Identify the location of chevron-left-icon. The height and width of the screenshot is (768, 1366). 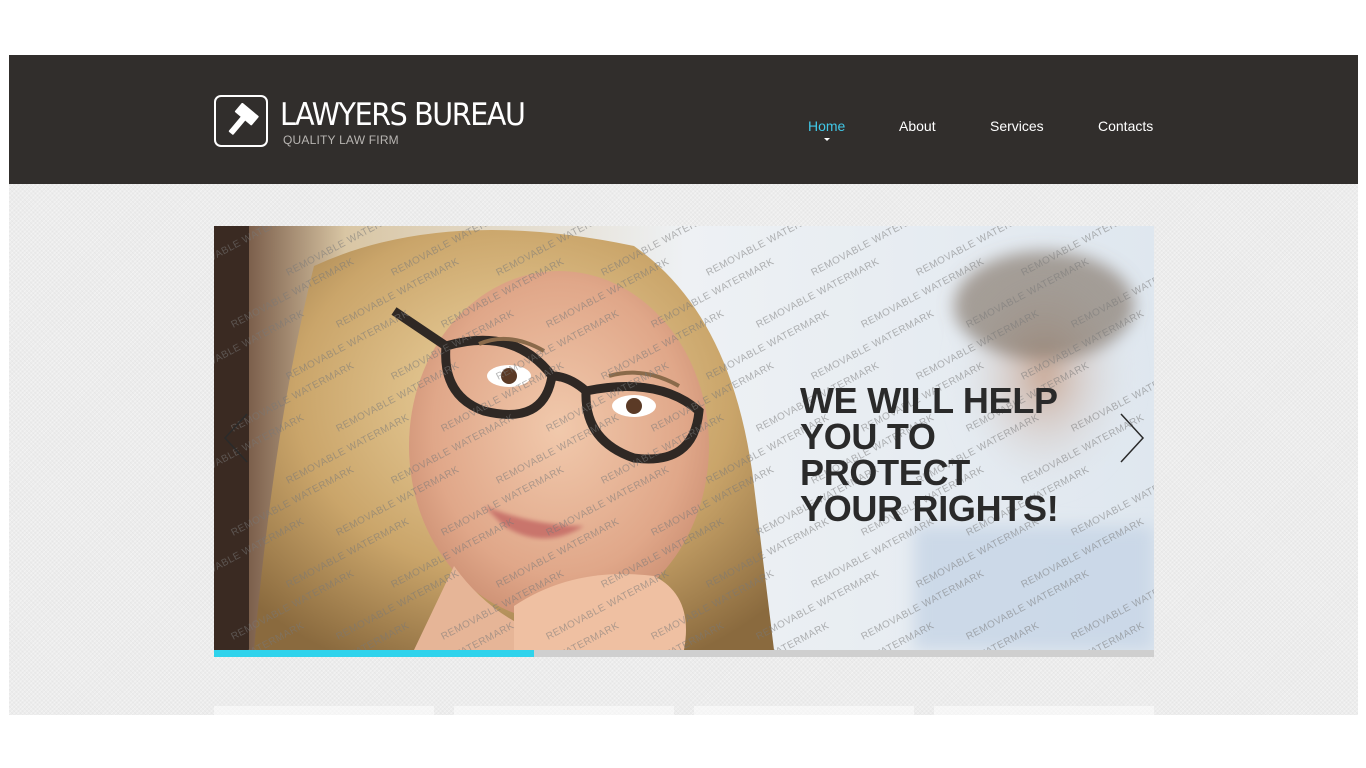
(235, 438).